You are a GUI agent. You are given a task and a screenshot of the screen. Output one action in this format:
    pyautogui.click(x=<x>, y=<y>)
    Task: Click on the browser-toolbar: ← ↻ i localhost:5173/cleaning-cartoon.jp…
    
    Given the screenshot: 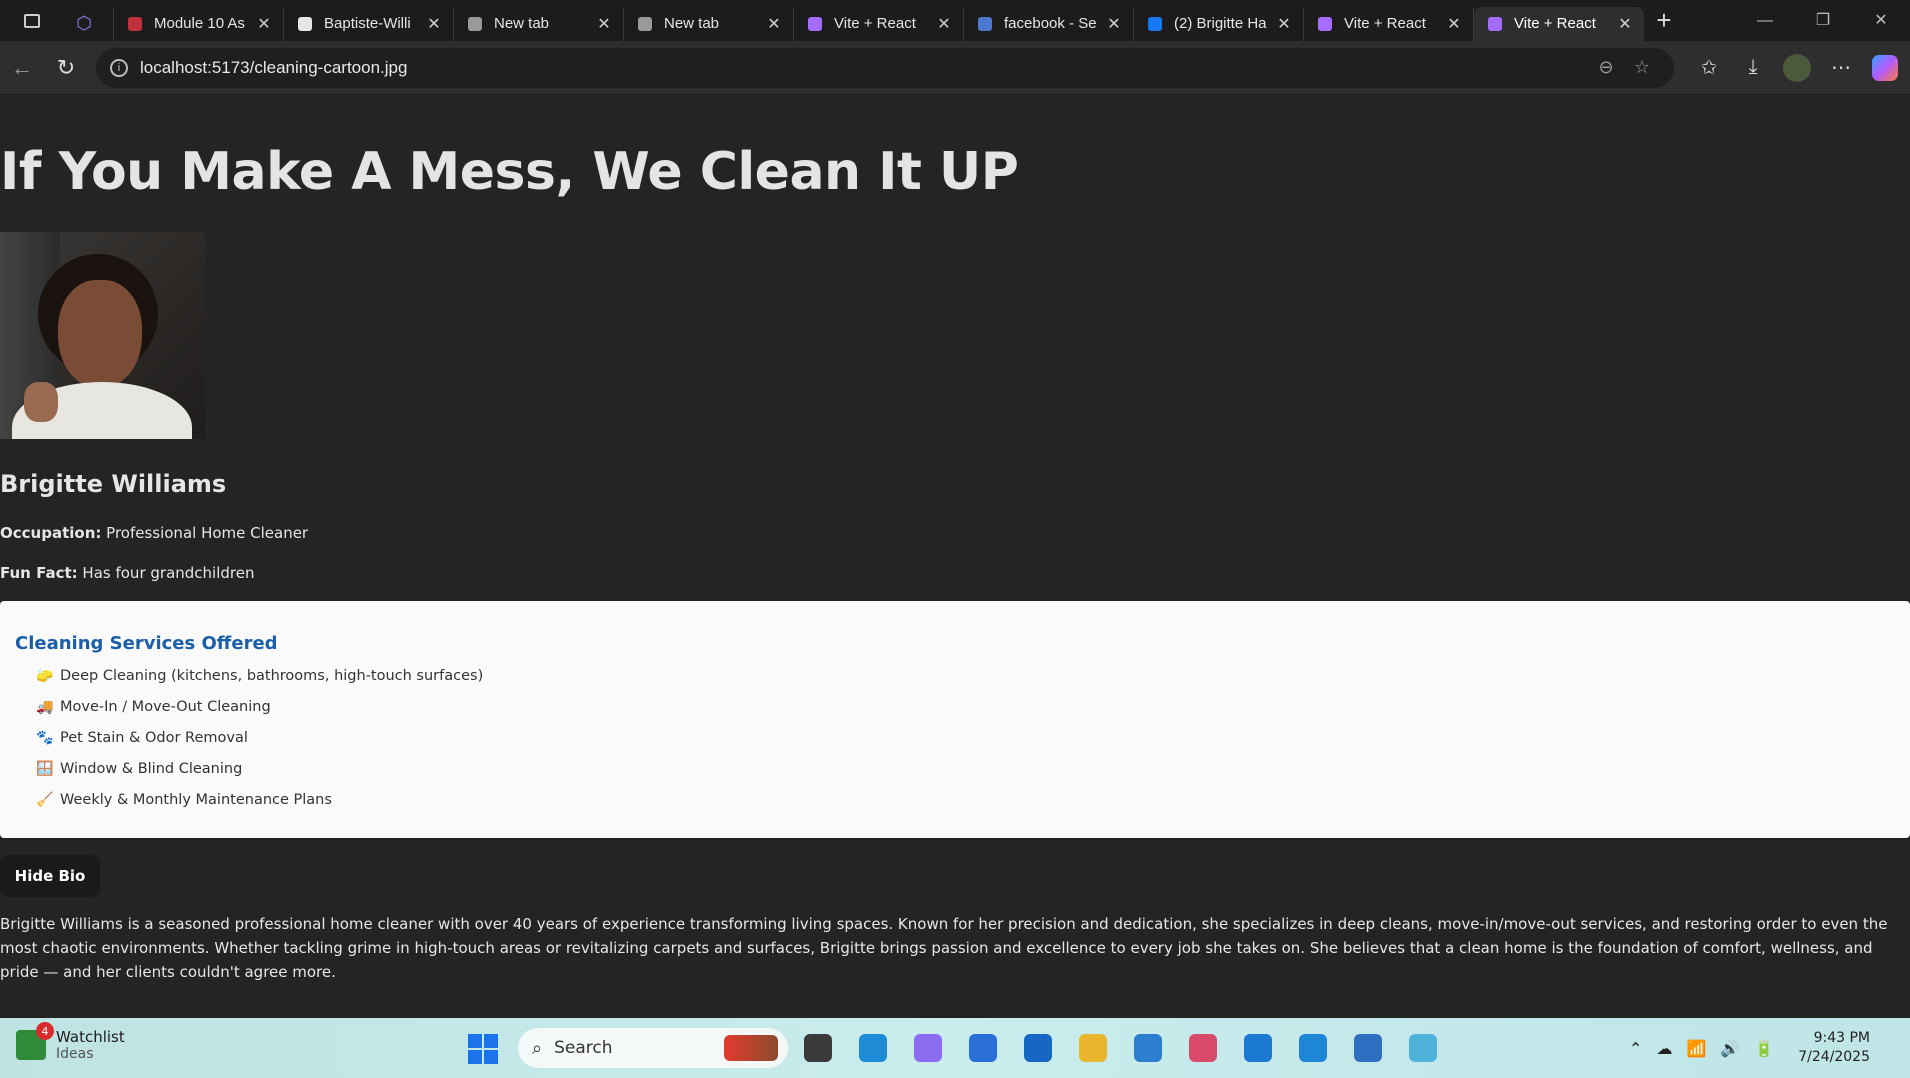 What is the action you would take?
    pyautogui.click(x=955, y=68)
    